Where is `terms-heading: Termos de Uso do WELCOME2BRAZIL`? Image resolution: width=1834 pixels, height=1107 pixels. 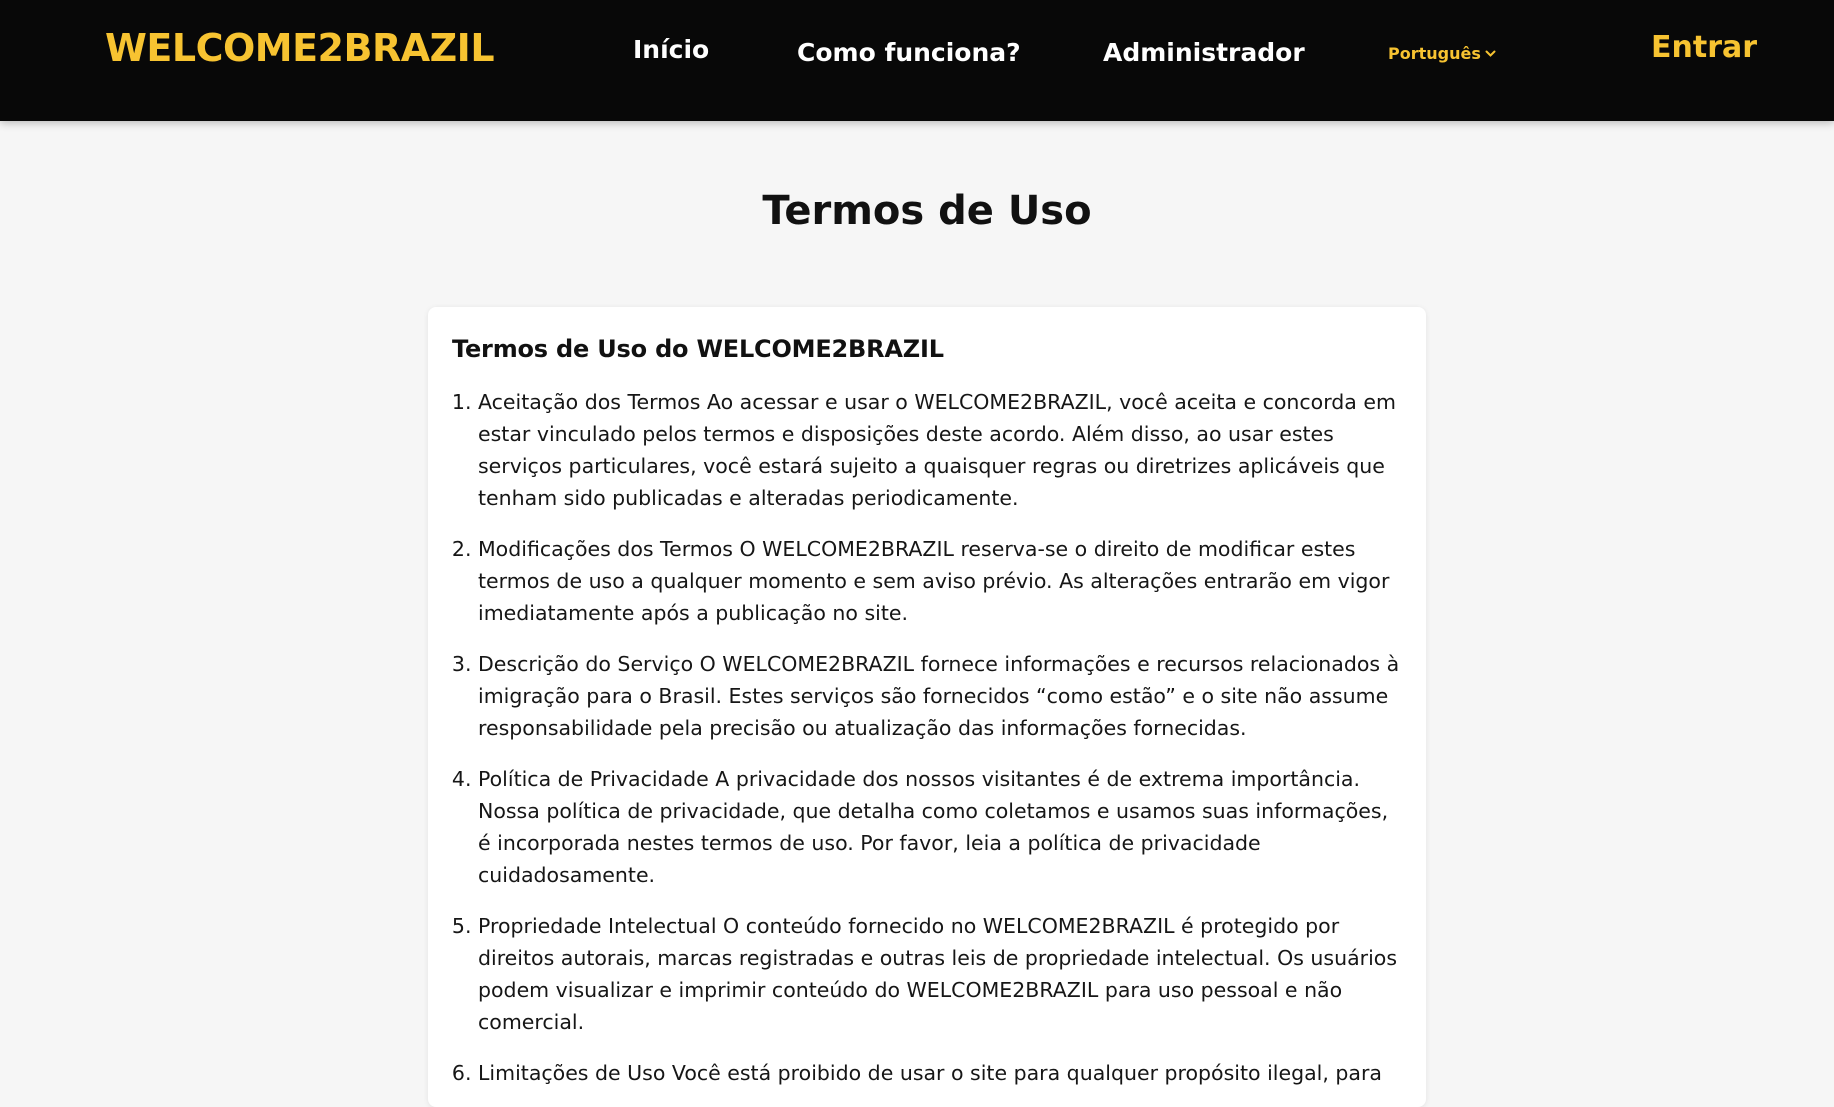
terms-heading: Termos de Uso do WELCOME2BRAZIL is located at coordinates (698, 349).